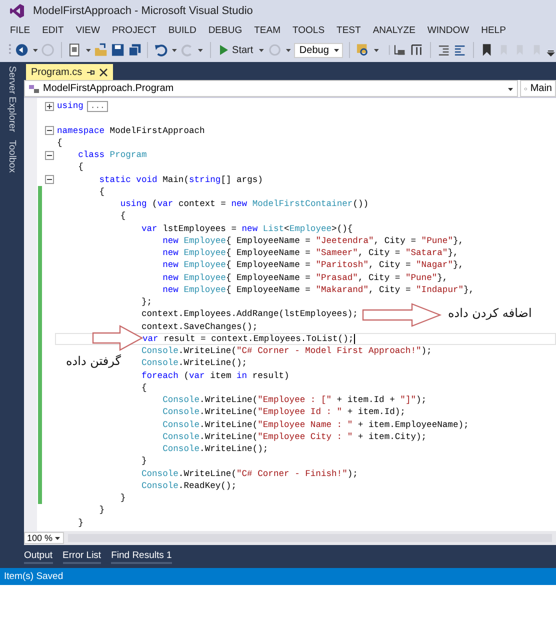 This screenshot has height=637, width=556. Describe the element at coordinates (354, 339) in the screenshot. I see `text-caret` at that location.